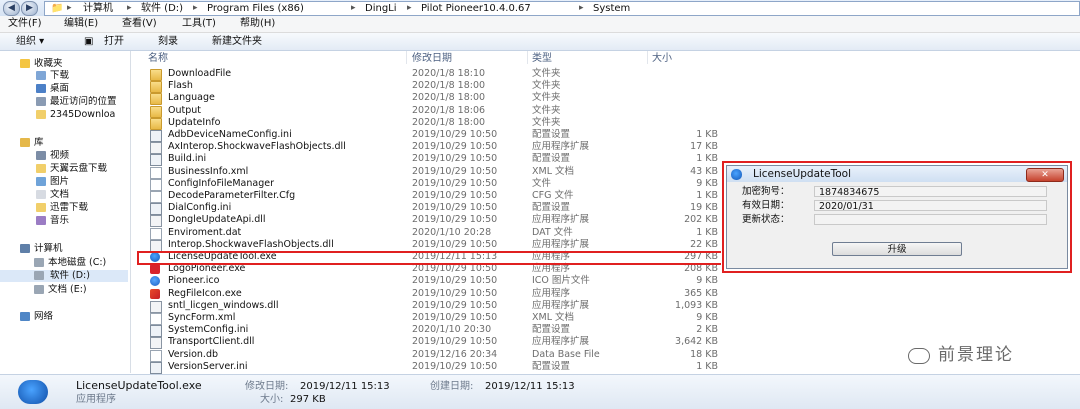  Describe the element at coordinates (267, 386) in the screenshot. I see `modified-date-label: 修改日期:` at that location.